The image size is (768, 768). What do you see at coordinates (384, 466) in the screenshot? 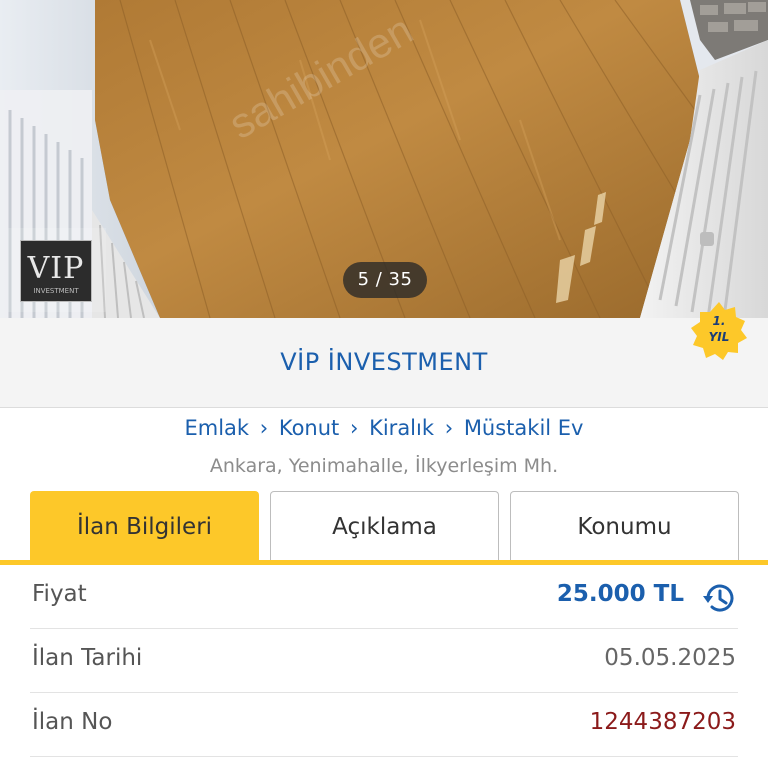
I see `listing-location: Ankara, Yenimahalle, İlkyerleşim Mh.` at bounding box center [384, 466].